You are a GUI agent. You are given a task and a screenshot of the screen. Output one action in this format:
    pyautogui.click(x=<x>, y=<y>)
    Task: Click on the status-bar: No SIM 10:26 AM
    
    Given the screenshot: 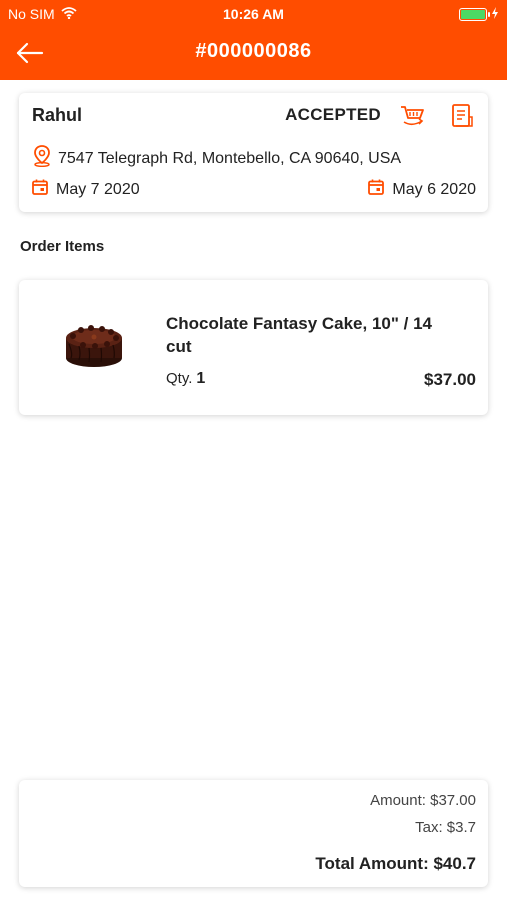 What is the action you would take?
    pyautogui.click(x=253, y=14)
    